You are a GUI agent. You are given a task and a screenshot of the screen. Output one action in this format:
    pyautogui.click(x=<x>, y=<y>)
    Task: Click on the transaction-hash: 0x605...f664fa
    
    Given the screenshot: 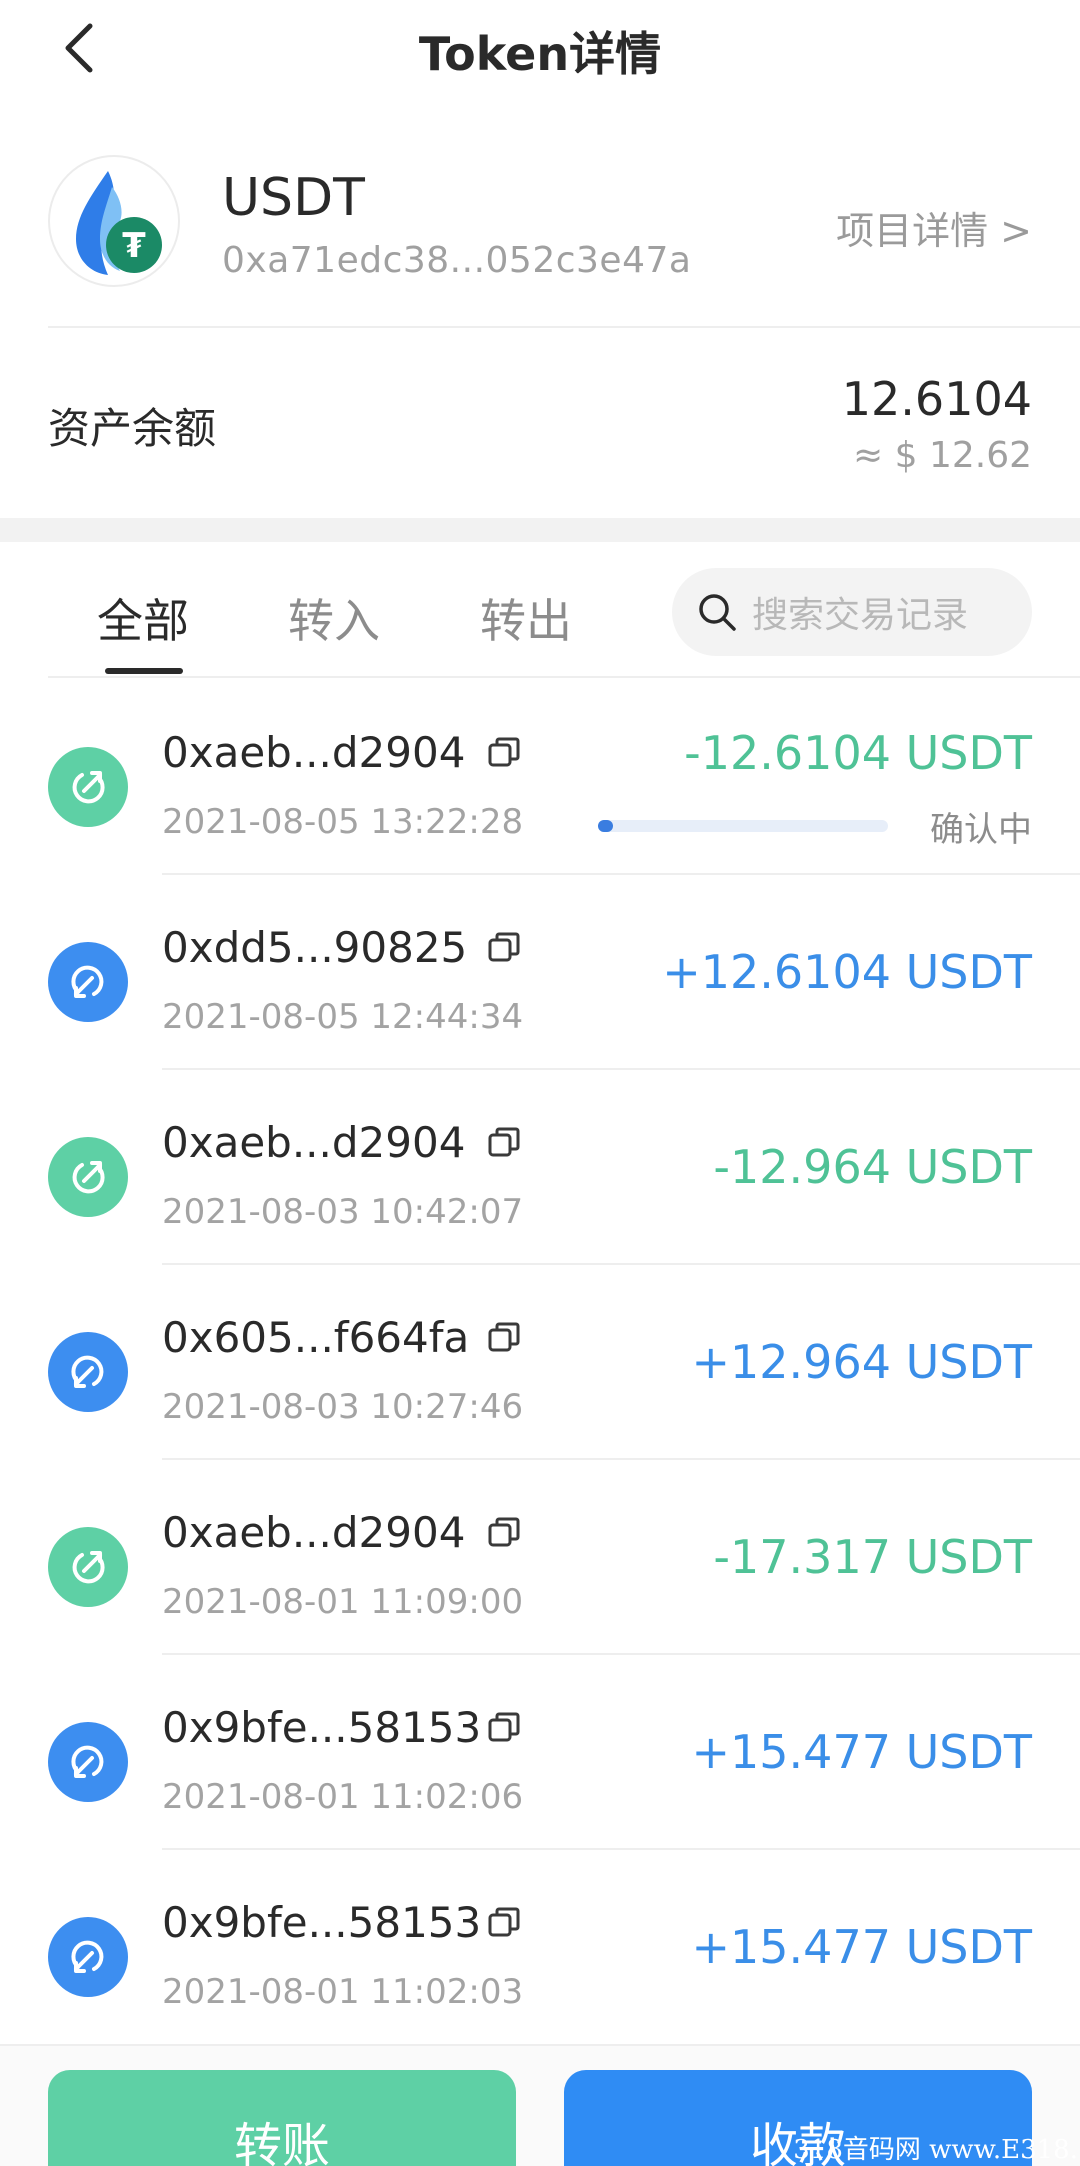 What is the action you would take?
    pyautogui.click(x=316, y=1337)
    